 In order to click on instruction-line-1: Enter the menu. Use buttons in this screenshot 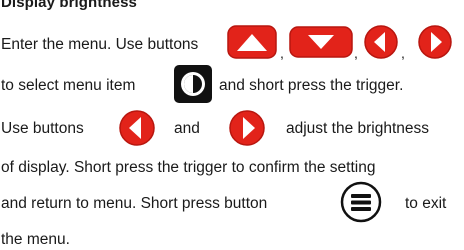, I will do `click(100, 44)`.